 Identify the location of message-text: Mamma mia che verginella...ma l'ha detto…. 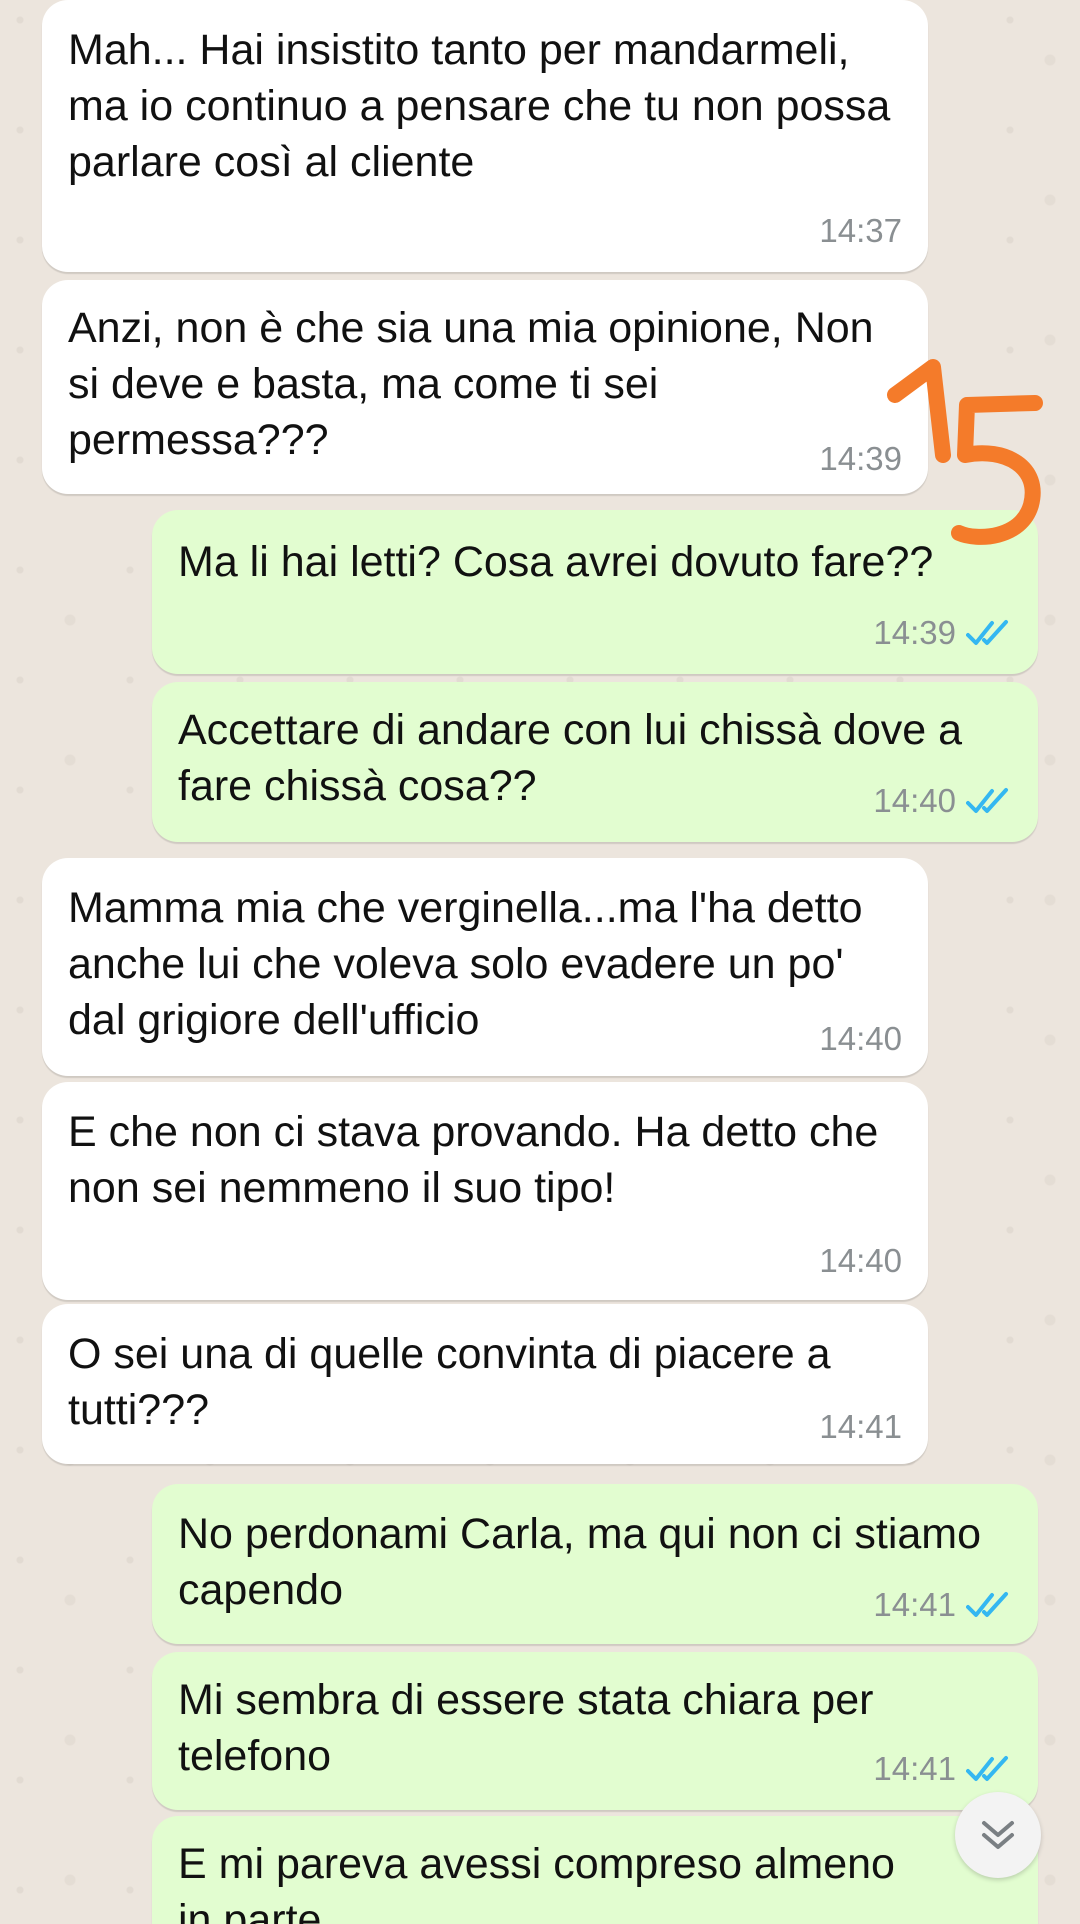
(465, 964).